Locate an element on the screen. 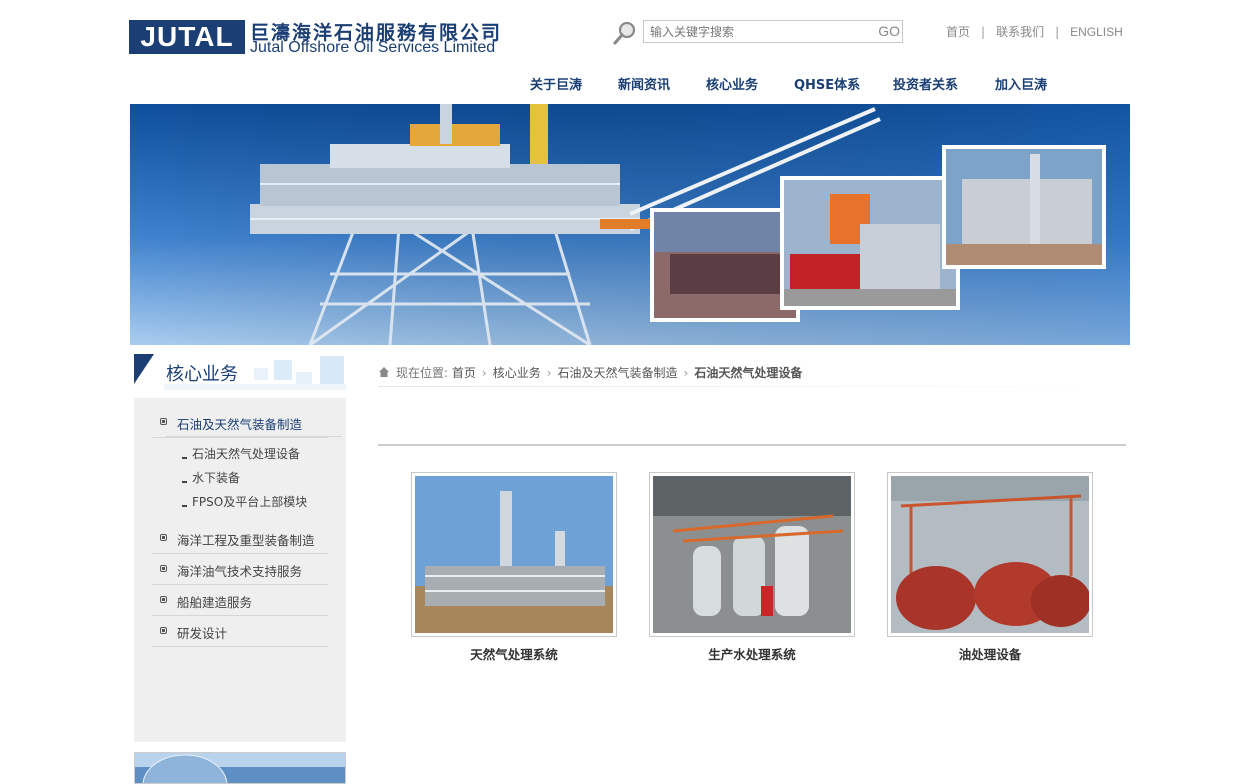  breadcrumb: 现在位置: 首页 › 核心业务 › 石油及天然气装备制造 › 石油天然气处理设备 is located at coordinates (590, 373).